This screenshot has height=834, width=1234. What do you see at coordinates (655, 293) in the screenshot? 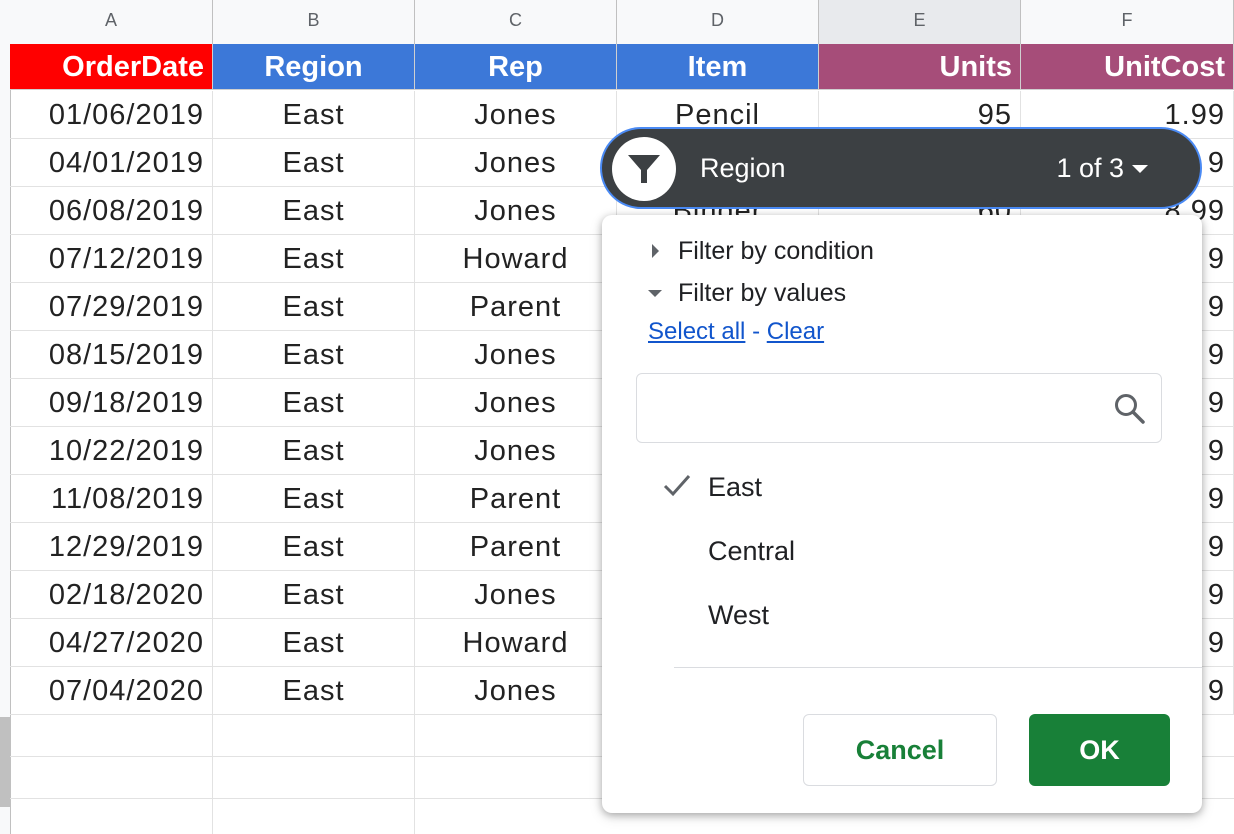
I see `expand-down-icon` at bounding box center [655, 293].